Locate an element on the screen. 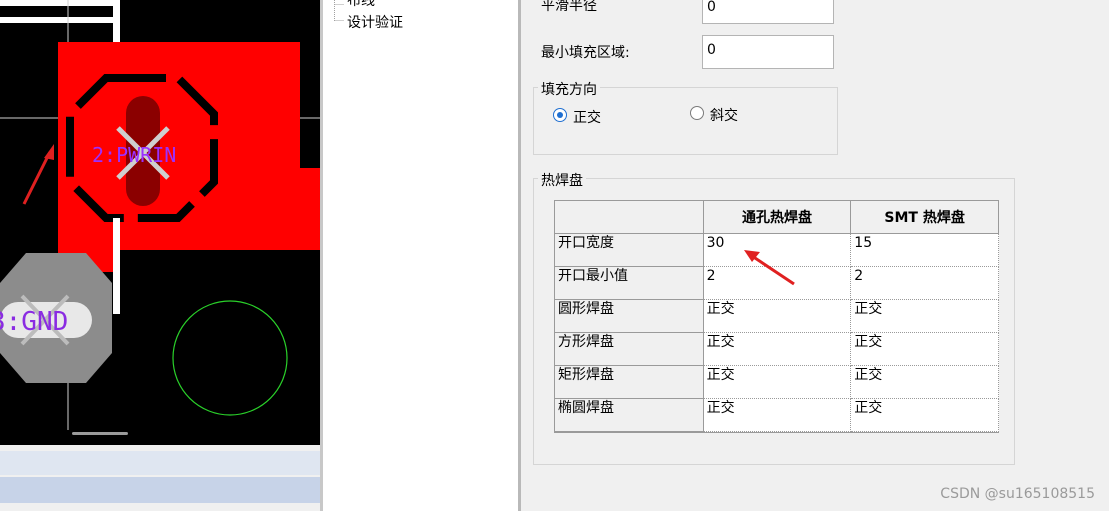 The height and width of the screenshot is (511, 1109). radio-diagonal-label: 斜交 is located at coordinates (724, 116).